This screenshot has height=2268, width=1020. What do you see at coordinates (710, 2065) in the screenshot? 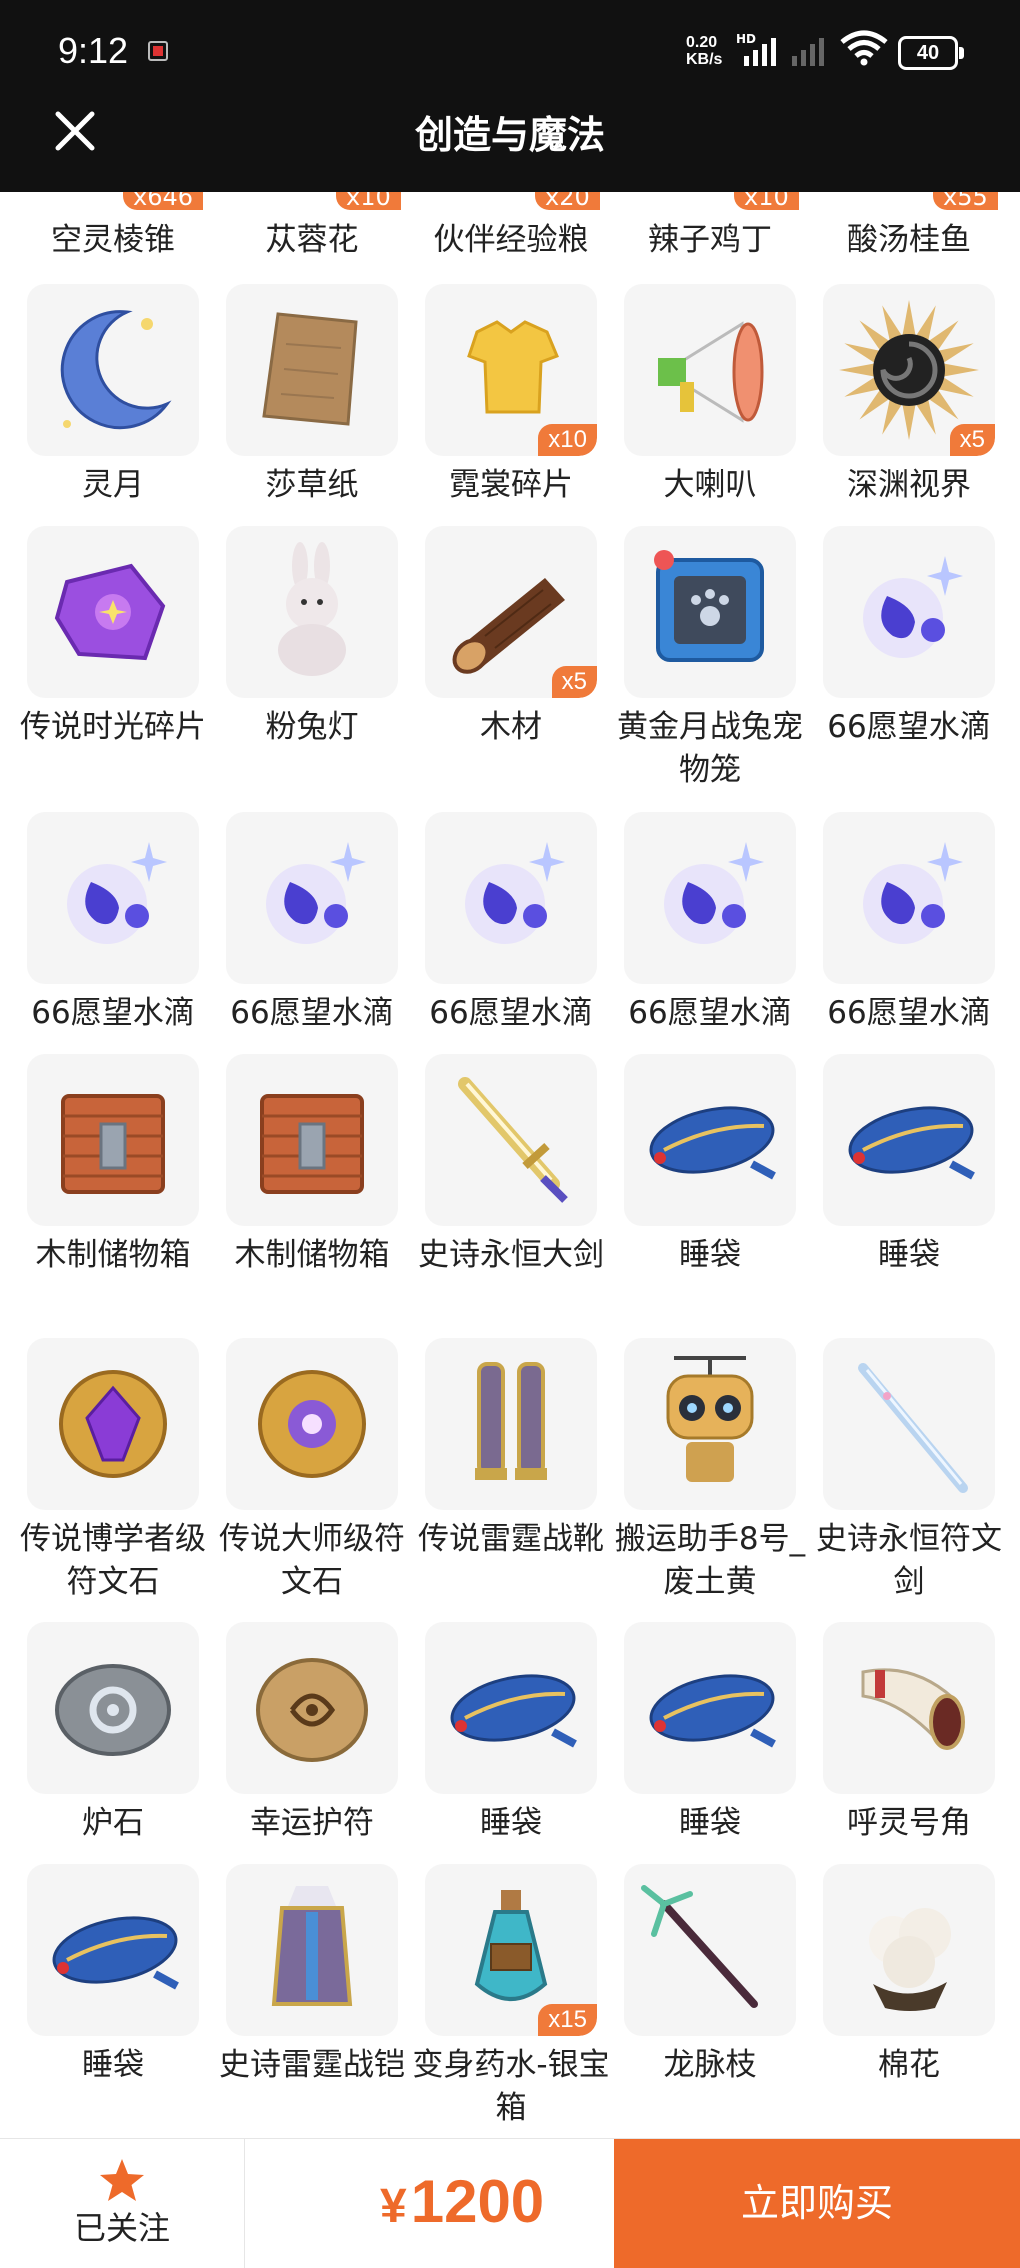
I see `item-name: 龙脉枝` at bounding box center [710, 2065].